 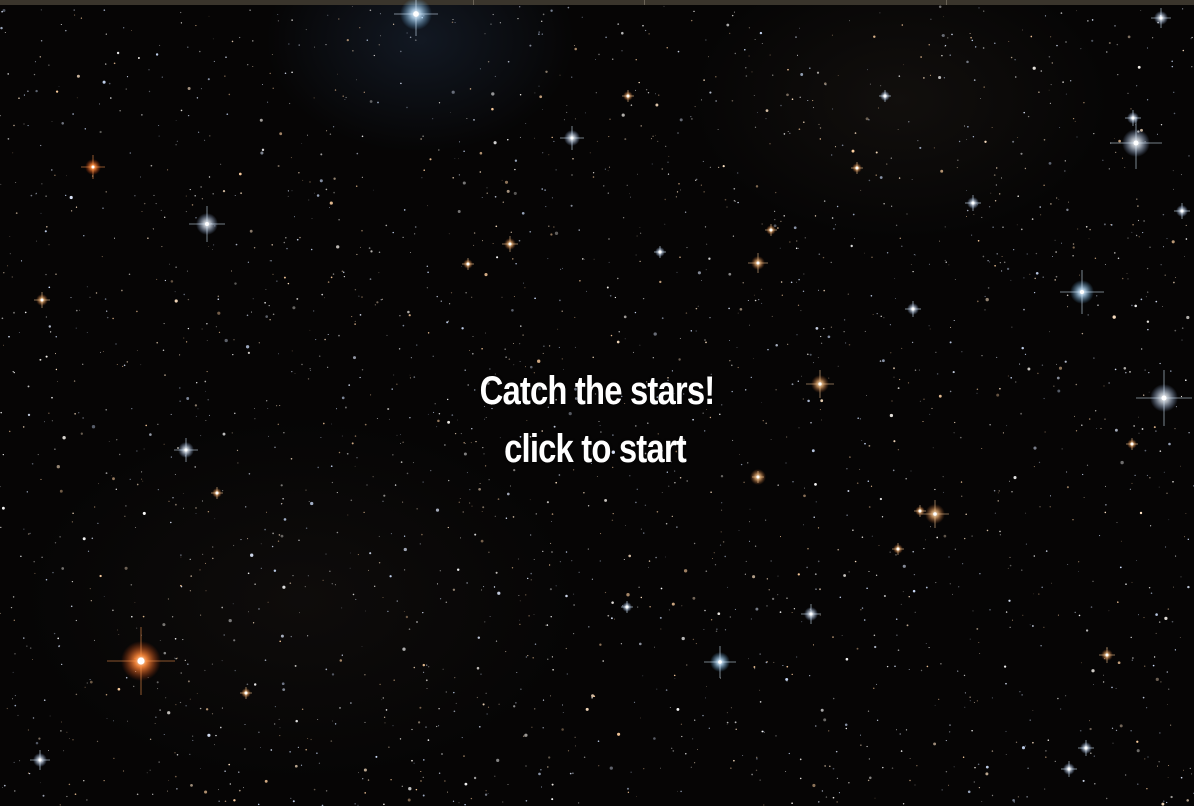 I want to click on start-prompt: click to start, so click(x=595, y=449).